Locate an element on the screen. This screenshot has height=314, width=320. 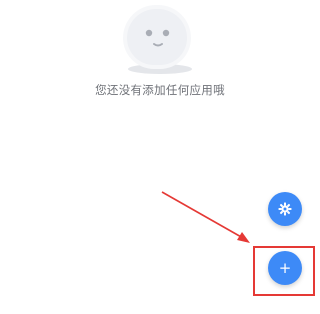
gear-icon is located at coordinates (285, 209).